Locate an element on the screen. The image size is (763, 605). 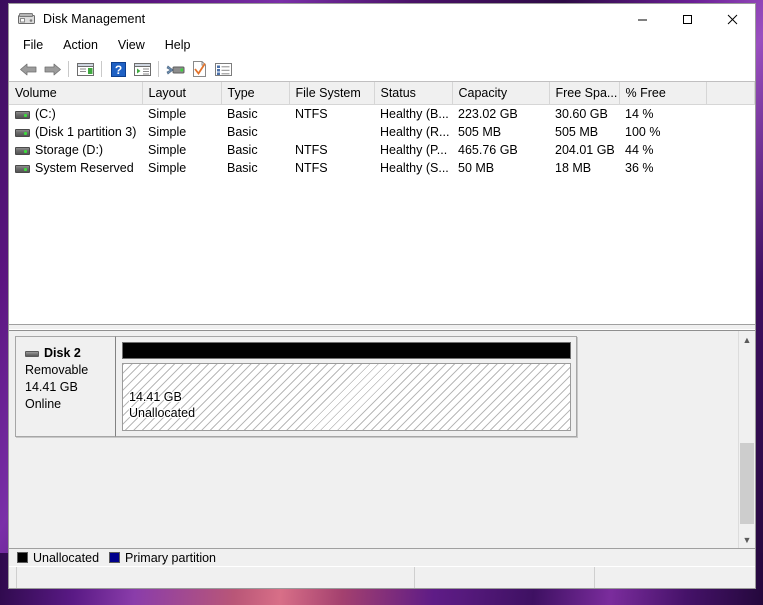
maximize-button is located at coordinates (687, 19).